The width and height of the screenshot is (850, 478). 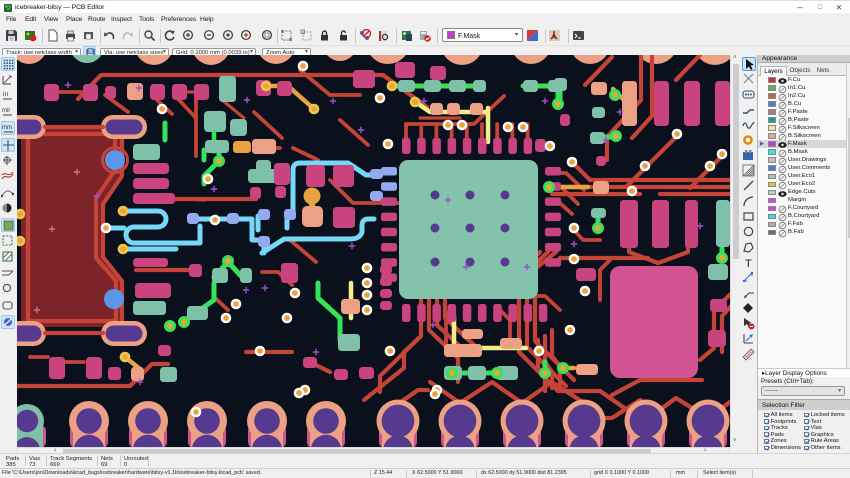 I want to click on svg-text: mil, so click(x=6, y=111).